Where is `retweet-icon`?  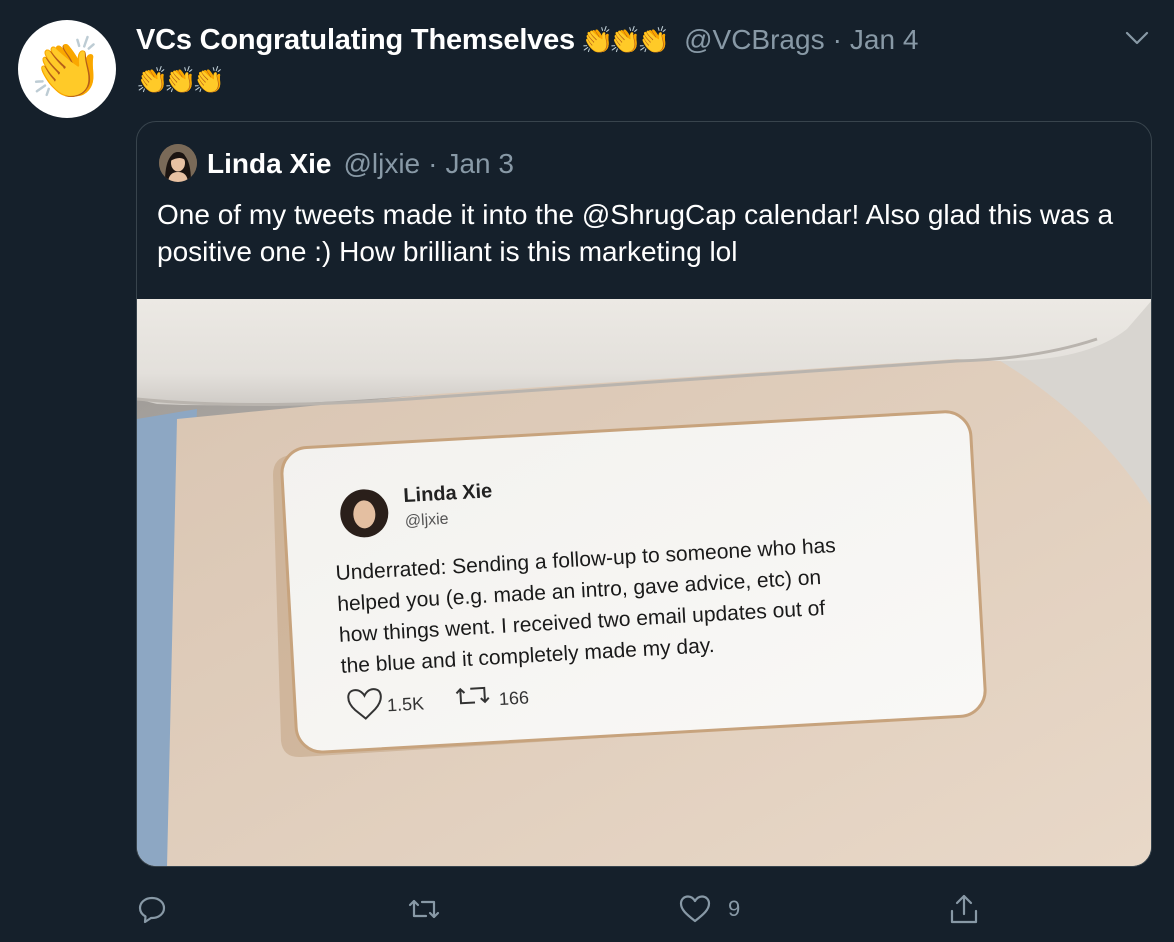 retweet-icon is located at coordinates (424, 909).